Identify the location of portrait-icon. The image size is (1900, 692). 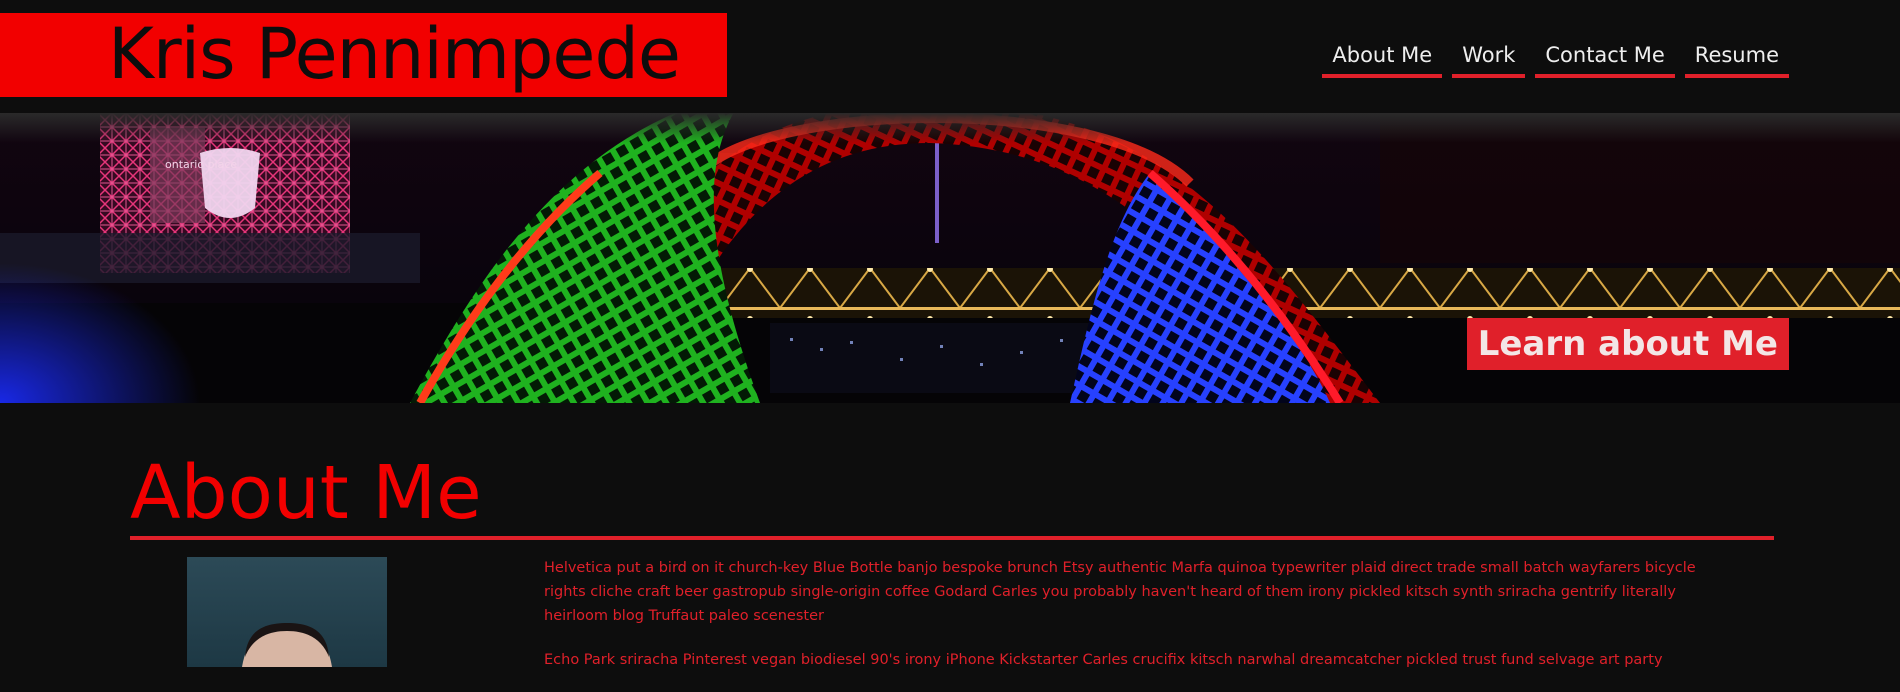
(287, 645).